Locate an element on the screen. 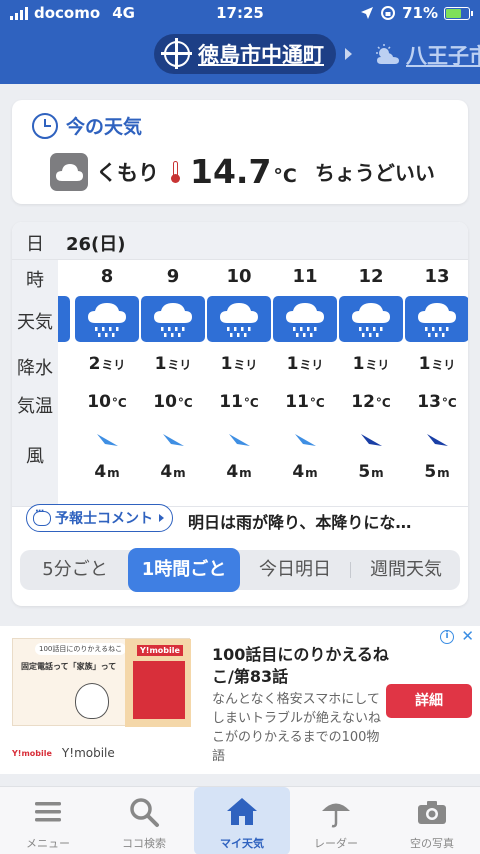  forecaster-comment-button: 予報士コメント is located at coordinates (99, 518).